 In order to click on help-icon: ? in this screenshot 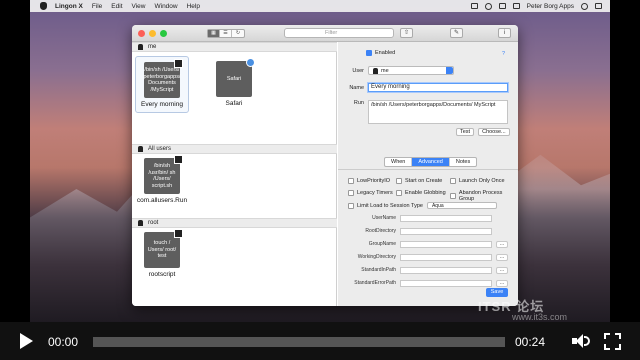, I will do `click(503, 54)`.